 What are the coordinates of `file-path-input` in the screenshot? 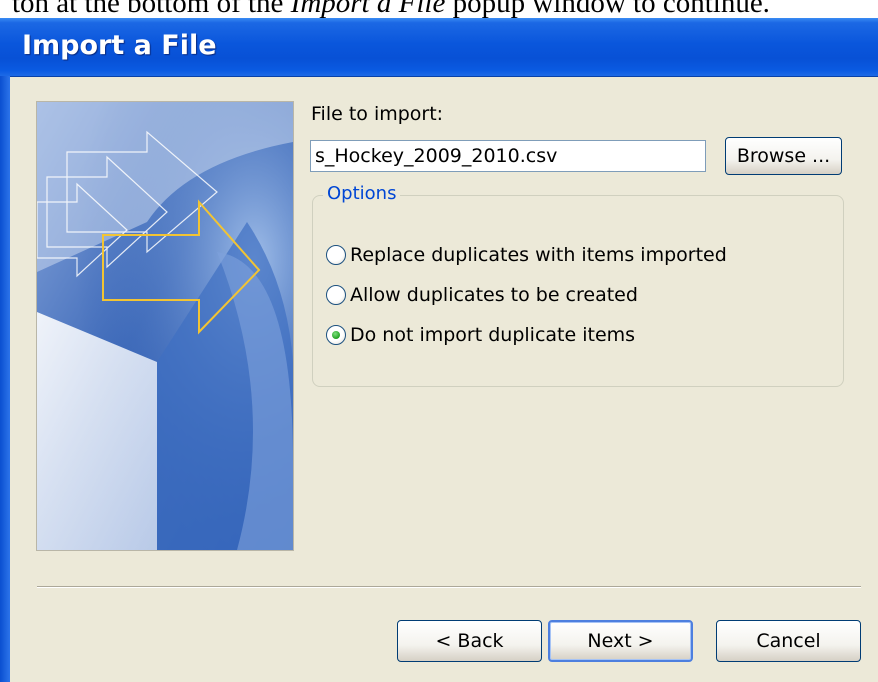 It's located at (508, 156).